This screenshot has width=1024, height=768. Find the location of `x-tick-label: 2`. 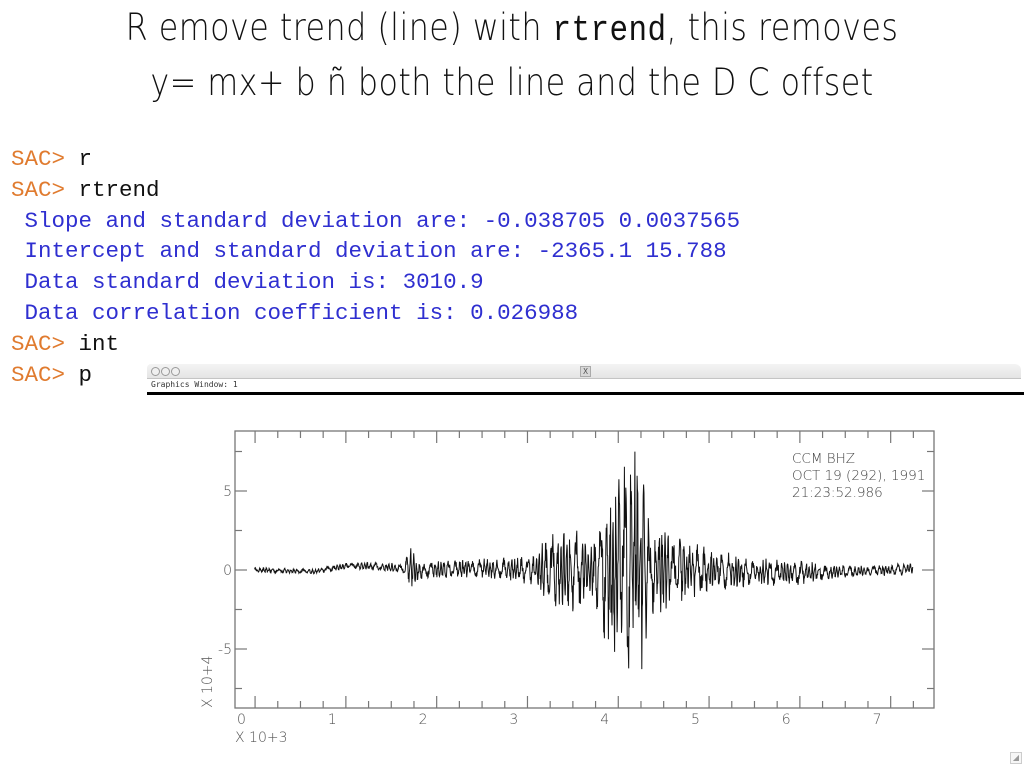

x-tick-label: 2 is located at coordinates (423, 720).